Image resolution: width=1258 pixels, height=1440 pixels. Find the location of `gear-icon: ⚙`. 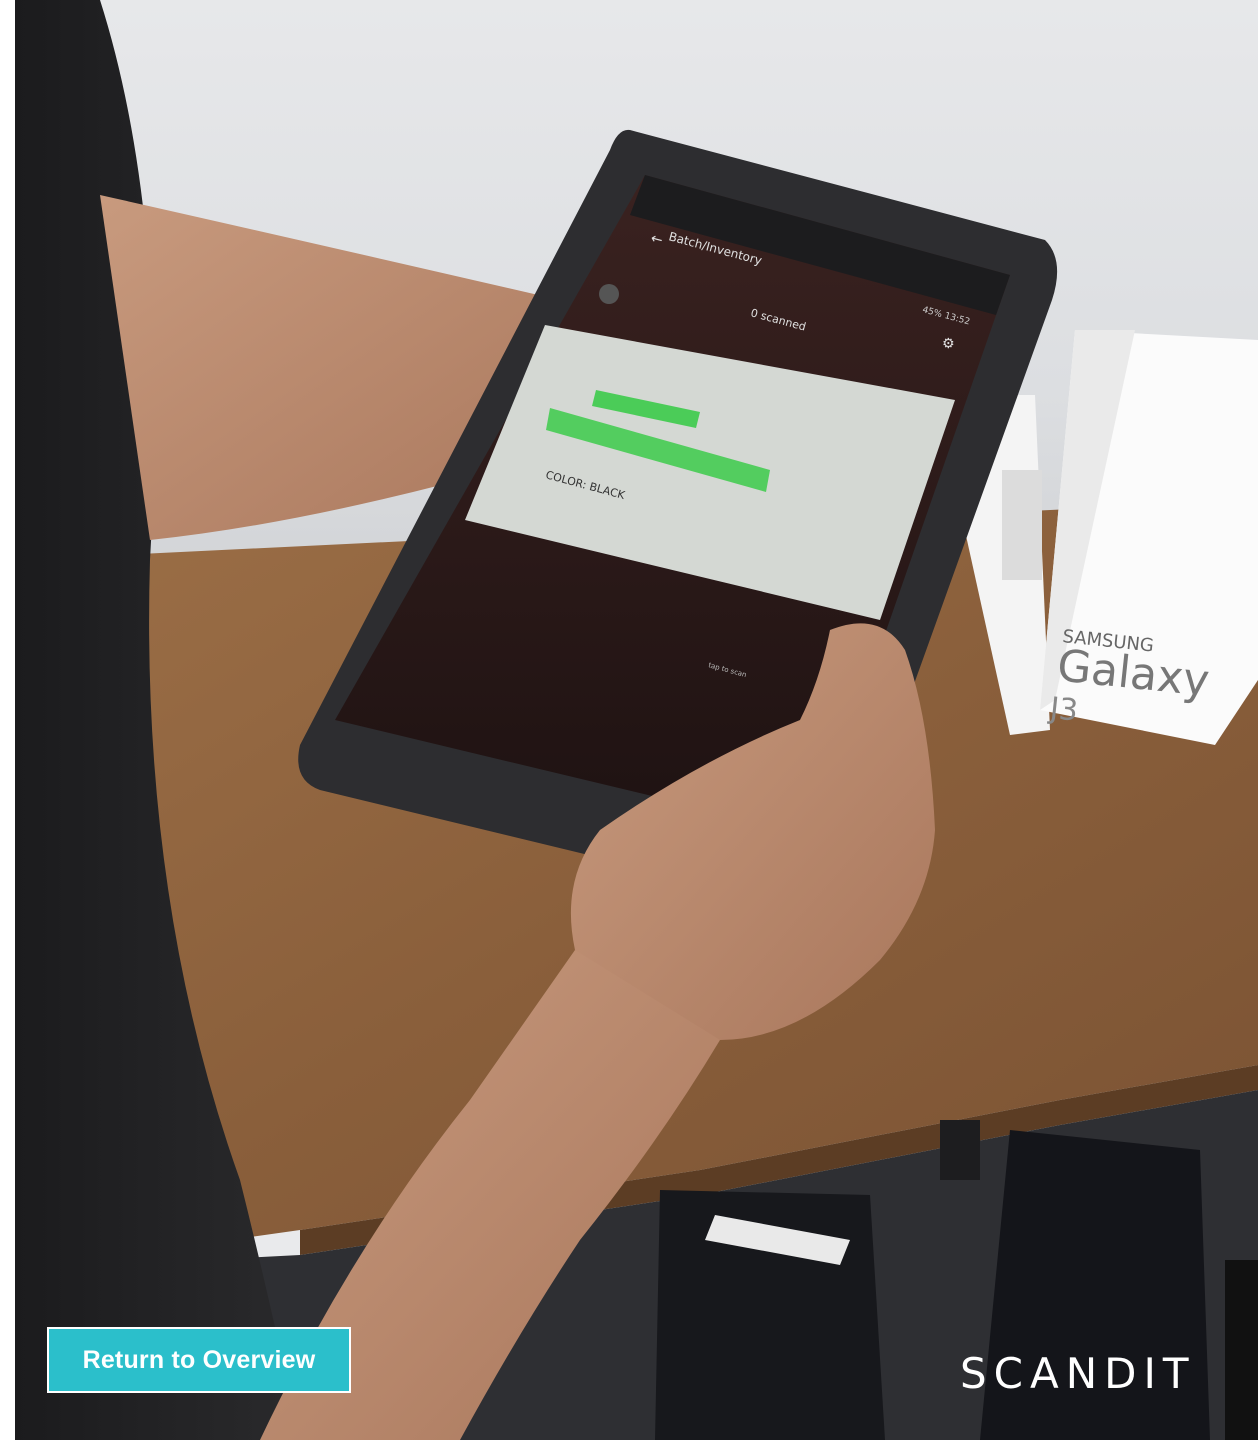

gear-icon: ⚙ is located at coordinates (948, 344).